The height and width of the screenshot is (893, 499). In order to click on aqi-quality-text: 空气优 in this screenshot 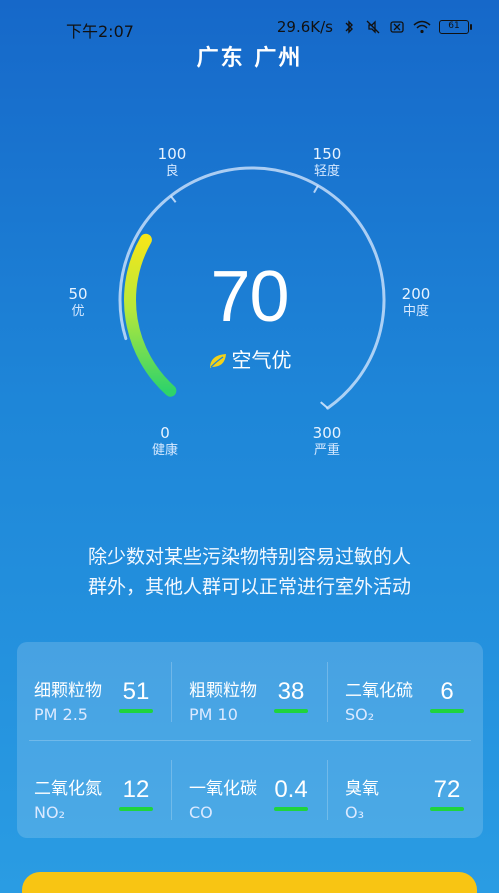, I will do `click(261, 360)`.